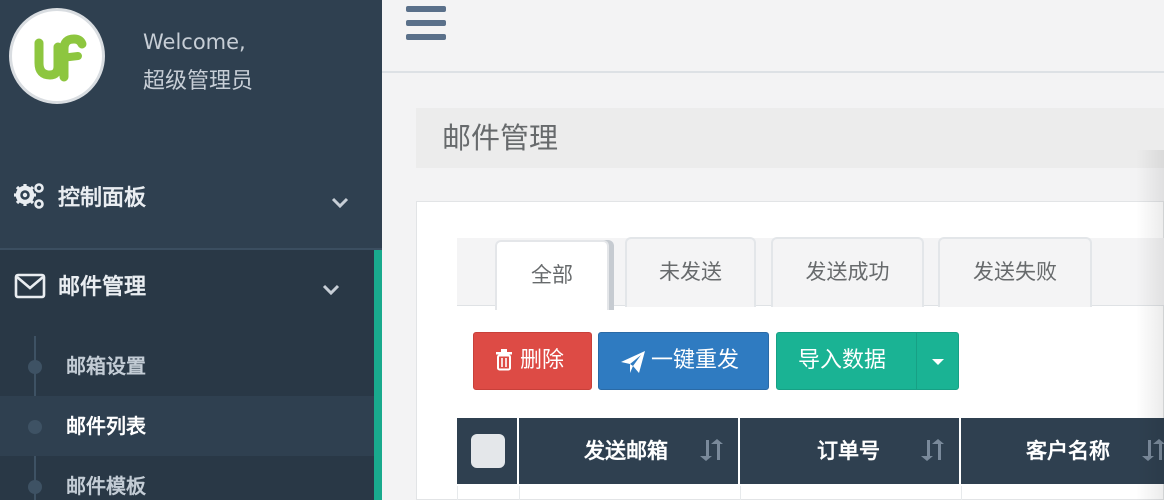 This screenshot has width=1164, height=500. I want to click on resend-all-button-label: 一键重发, so click(695, 360).